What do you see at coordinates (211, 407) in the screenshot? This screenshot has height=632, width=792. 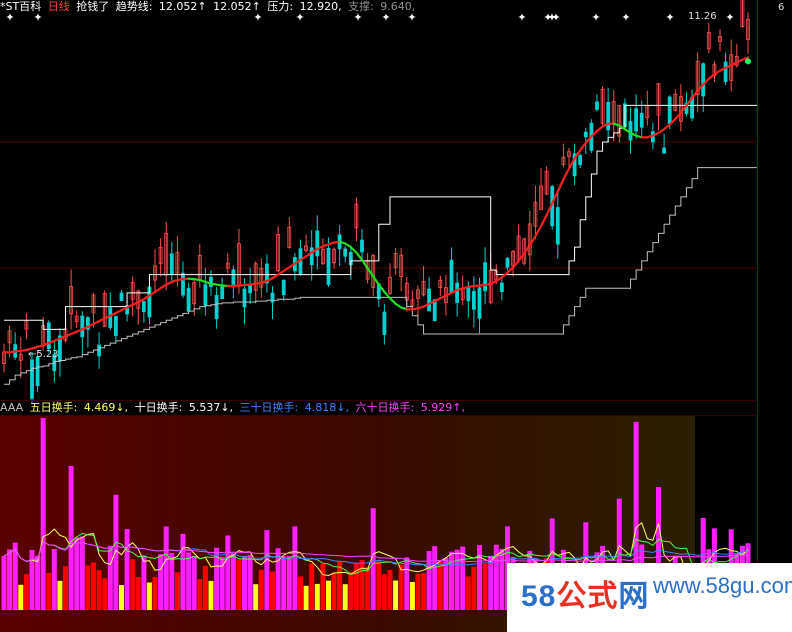 I see `ma10-value: 5.537↓,` at bounding box center [211, 407].